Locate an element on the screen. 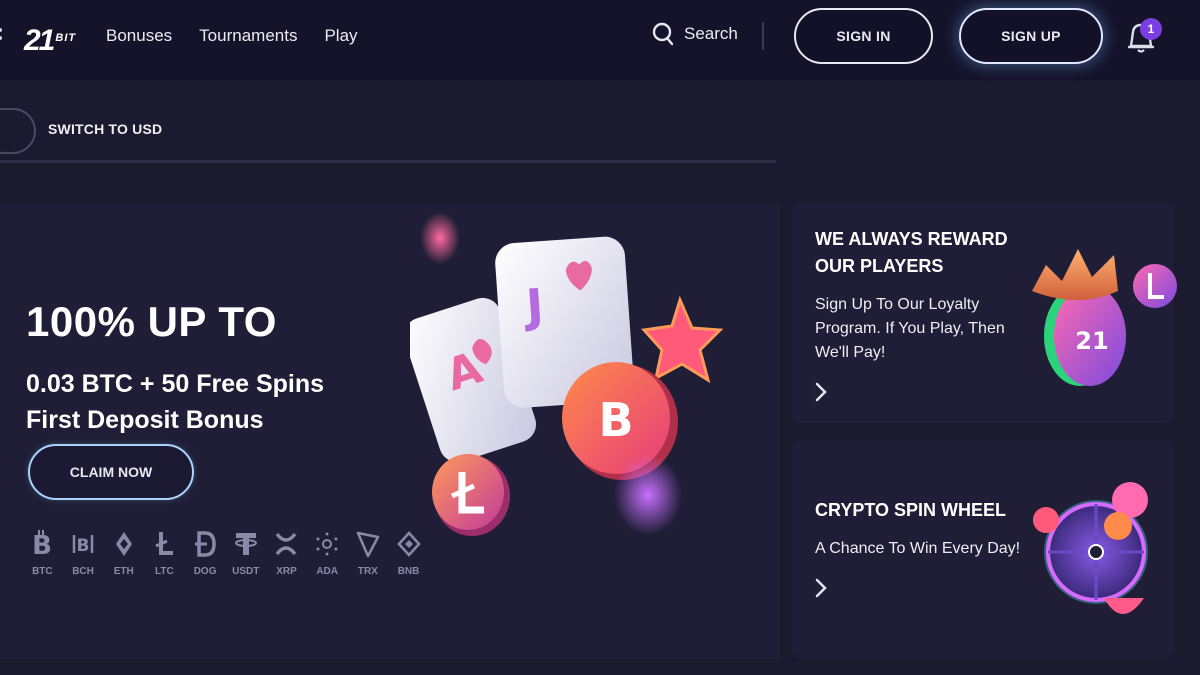 Image resolution: width=1200 pixels, height=675 pixels. star-toy is located at coordinates (682, 339).